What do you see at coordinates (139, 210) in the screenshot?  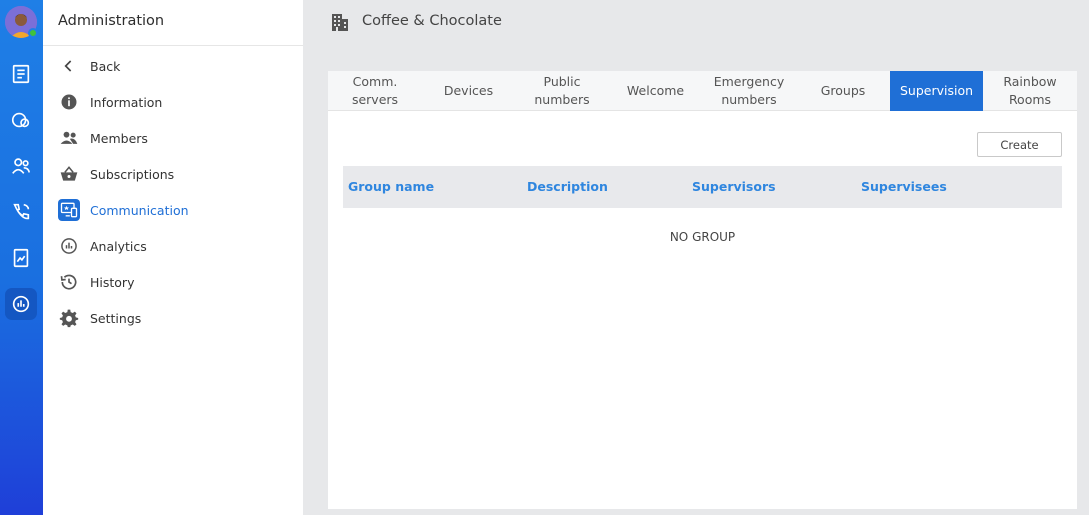 I see `sidebar-item-label: Communication` at bounding box center [139, 210].